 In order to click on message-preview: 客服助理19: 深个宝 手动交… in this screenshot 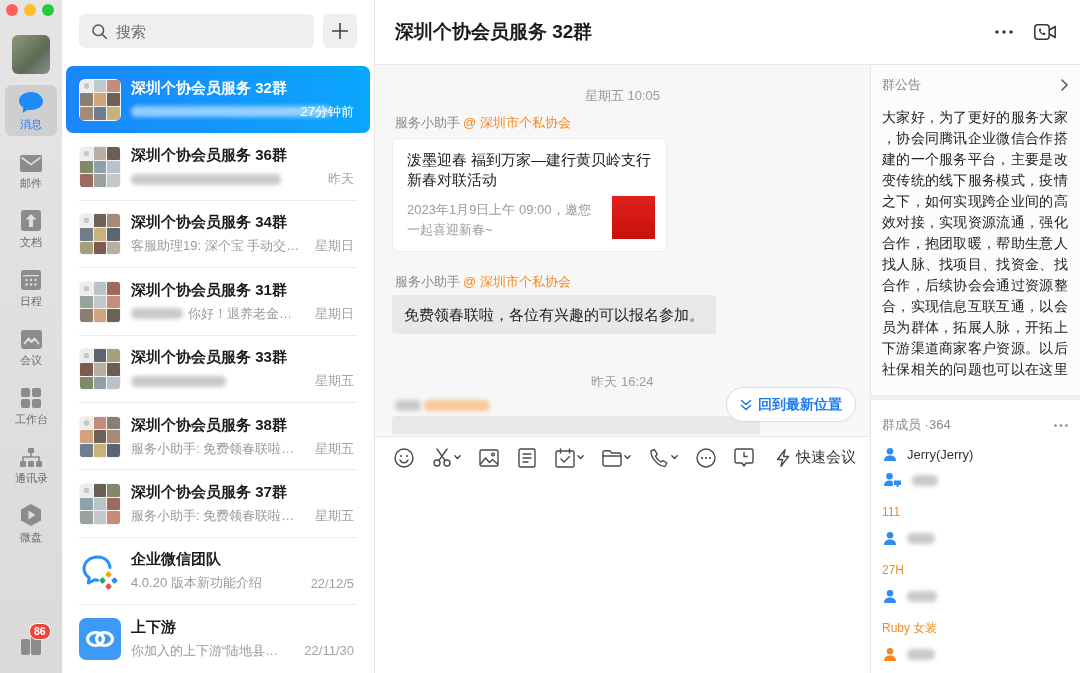, I will do `click(215, 246)`.